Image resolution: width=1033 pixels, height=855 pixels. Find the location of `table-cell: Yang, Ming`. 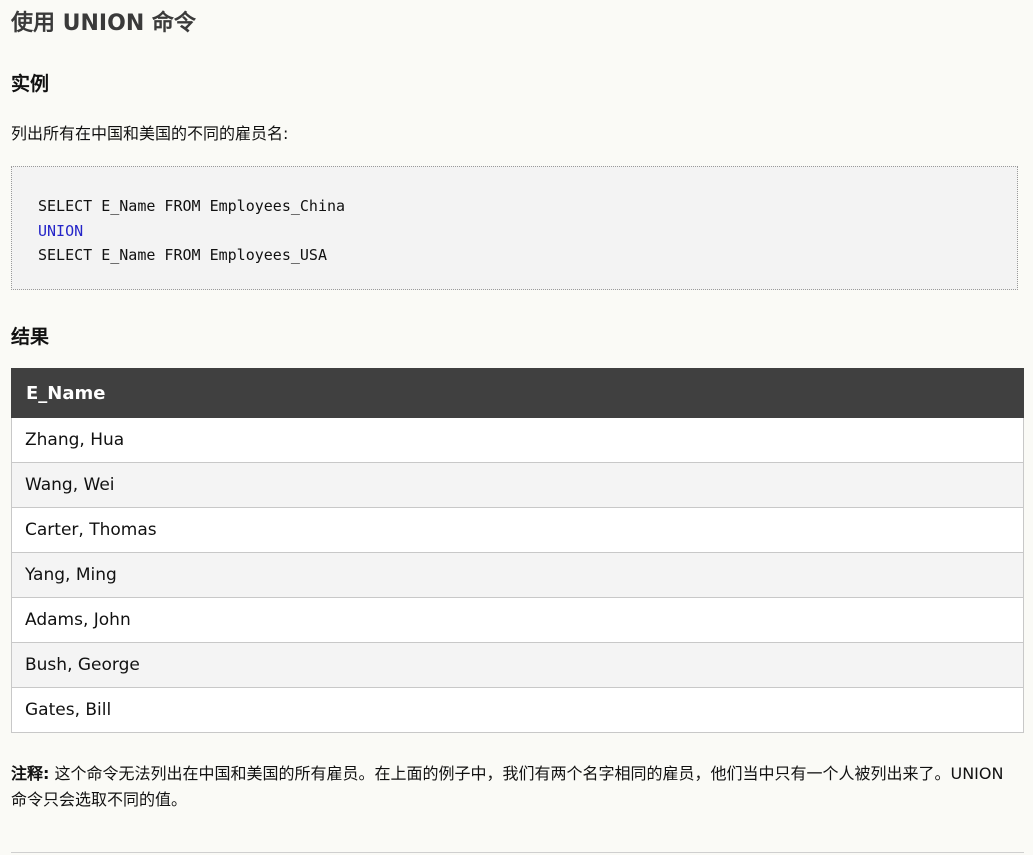

table-cell: Yang, Ming is located at coordinates (517, 575).